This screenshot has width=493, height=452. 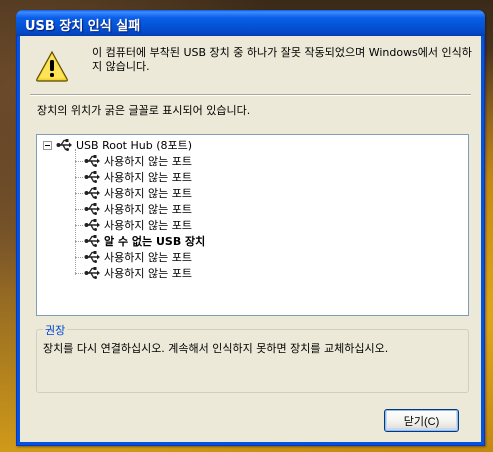 I want to click on window-frame-right, so click(x=482, y=240).